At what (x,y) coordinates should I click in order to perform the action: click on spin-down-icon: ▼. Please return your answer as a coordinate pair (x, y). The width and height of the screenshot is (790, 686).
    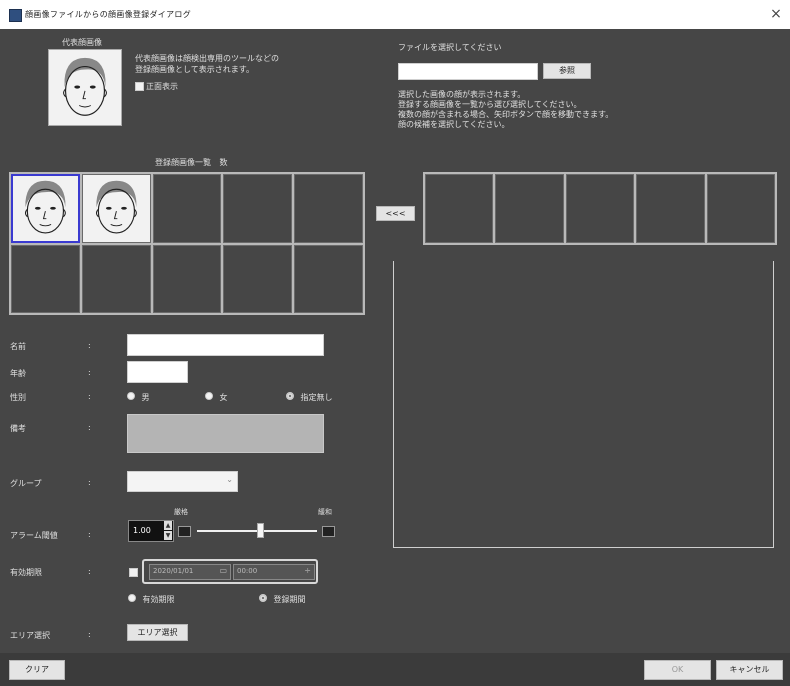
    Looking at the image, I should click on (168, 535).